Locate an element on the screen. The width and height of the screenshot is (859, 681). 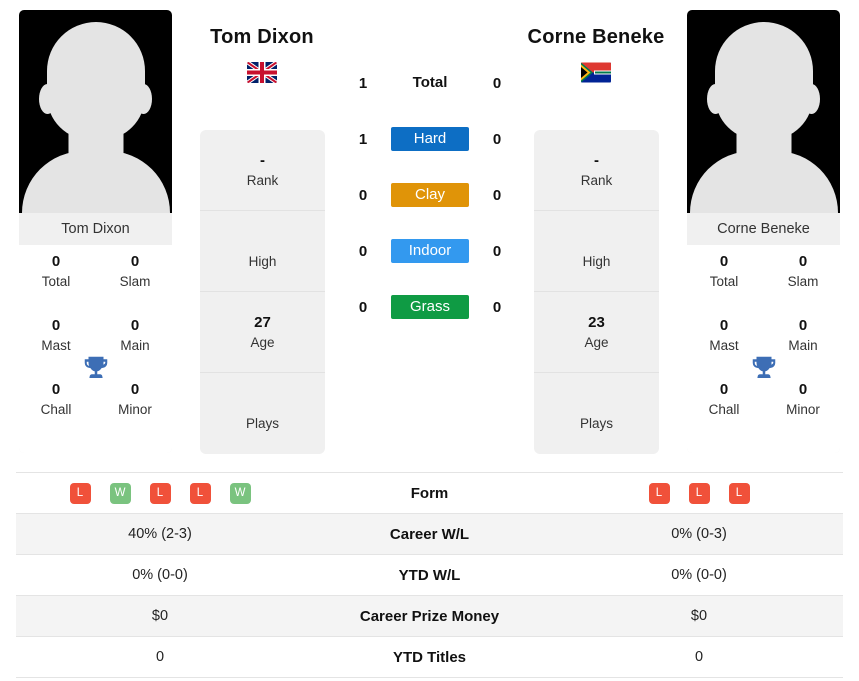
row-label-career-wl: Career W/L is located at coordinates (429, 534).